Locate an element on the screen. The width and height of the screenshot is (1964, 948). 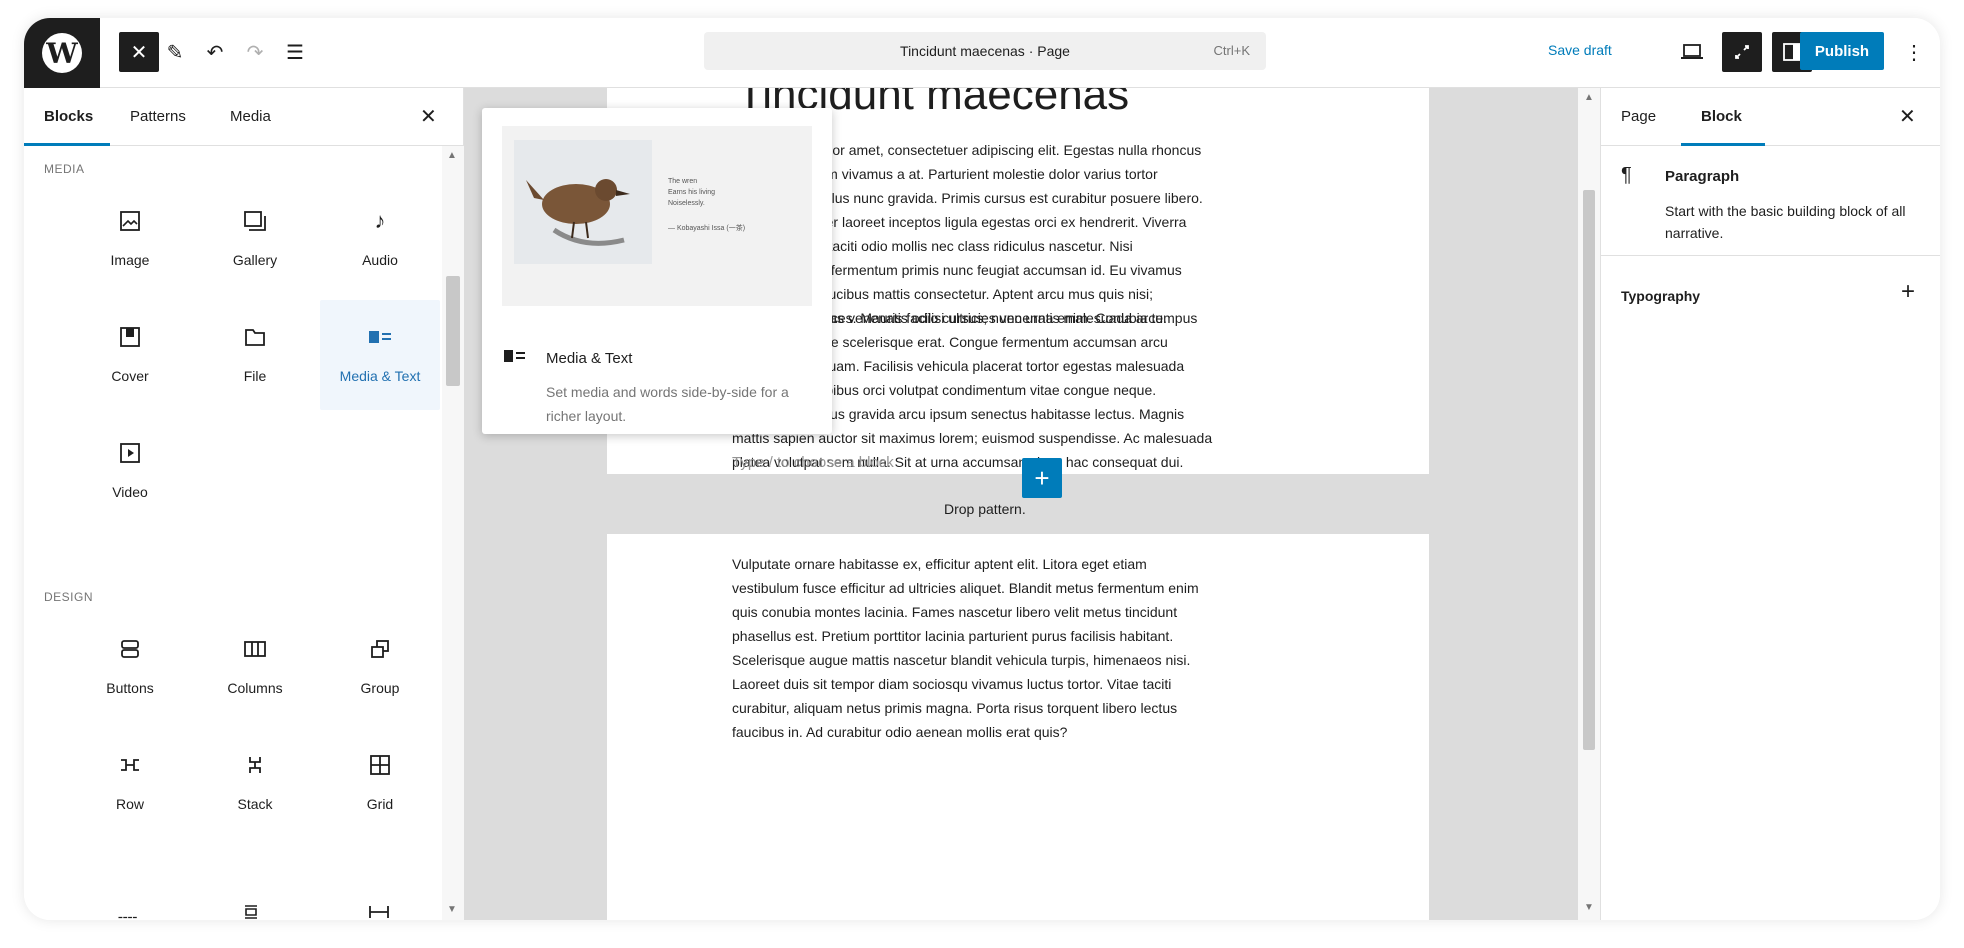
tab-media: Media is located at coordinates (250, 116).